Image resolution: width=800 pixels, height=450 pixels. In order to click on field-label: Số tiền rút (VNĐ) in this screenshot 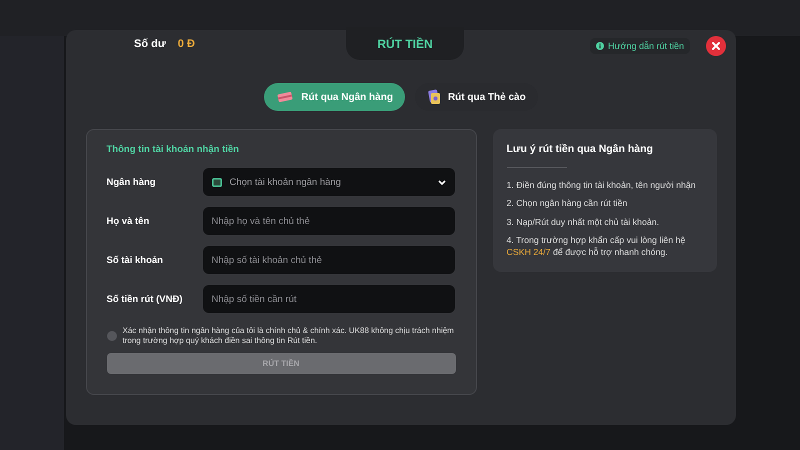, I will do `click(145, 299)`.